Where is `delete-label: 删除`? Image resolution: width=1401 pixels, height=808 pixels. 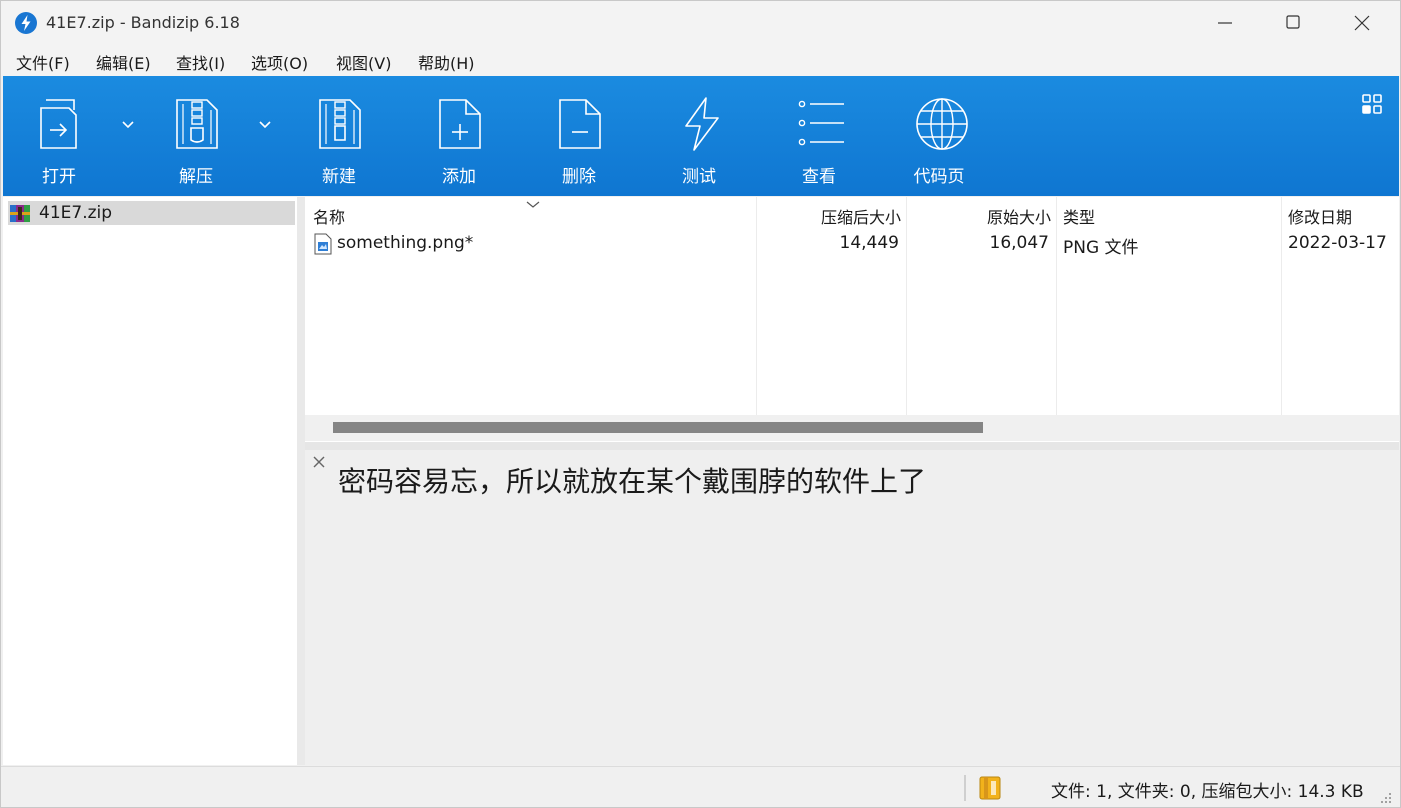
delete-label: 删除 is located at coordinates (579, 177).